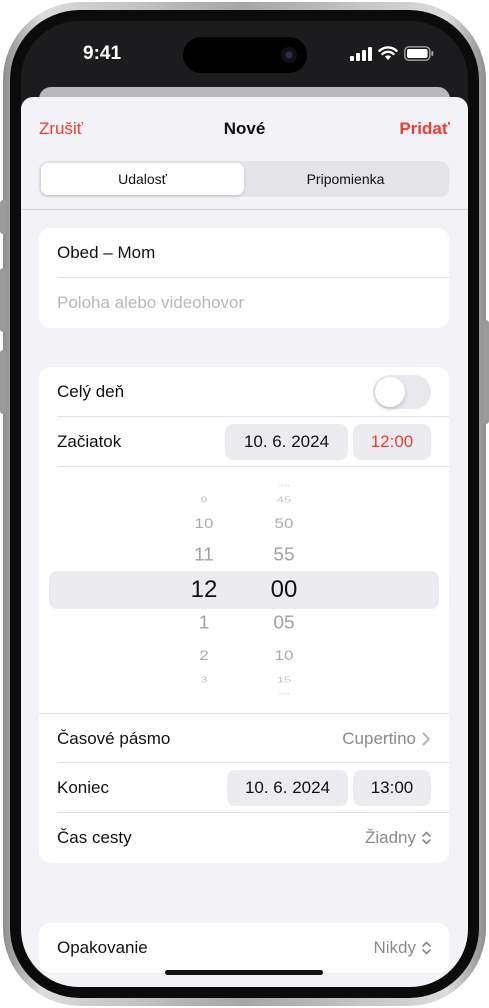 The width and height of the screenshot is (489, 1008). I want to click on minute-value: 50, so click(284, 524).